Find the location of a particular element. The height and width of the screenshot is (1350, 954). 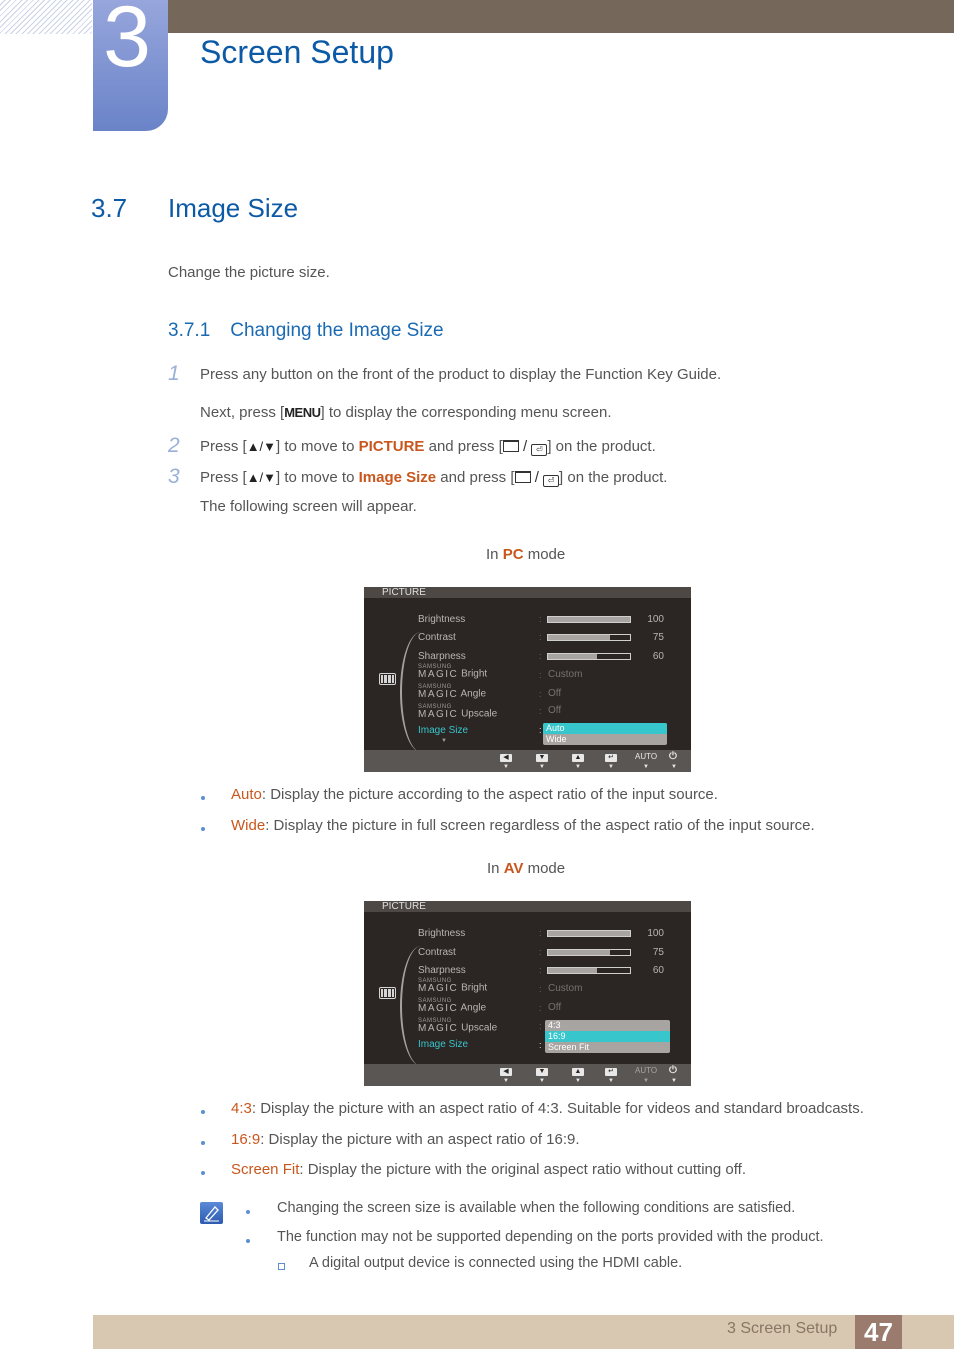

header-hatch-decoration is located at coordinates (46, 17).